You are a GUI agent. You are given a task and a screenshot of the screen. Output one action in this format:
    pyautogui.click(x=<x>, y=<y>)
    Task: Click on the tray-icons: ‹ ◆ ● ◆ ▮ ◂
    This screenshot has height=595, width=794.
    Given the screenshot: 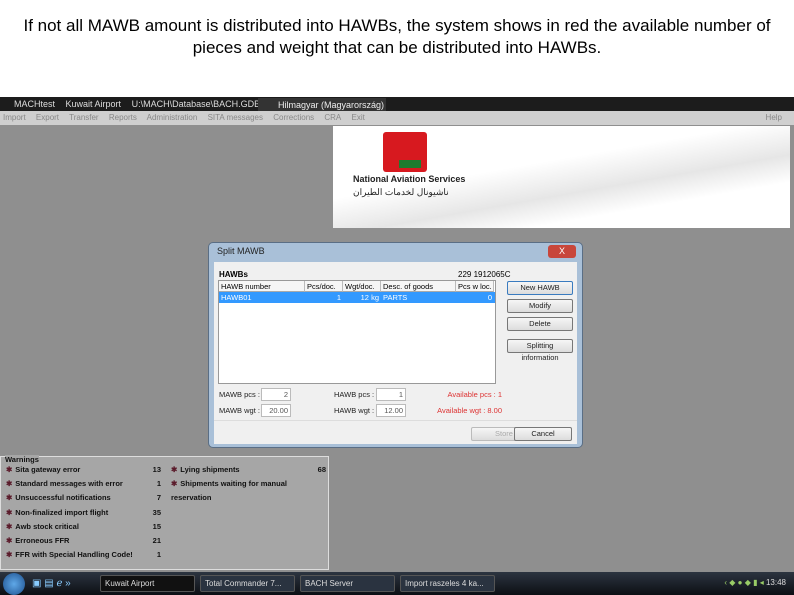 What is the action you would take?
    pyautogui.click(x=745, y=582)
    